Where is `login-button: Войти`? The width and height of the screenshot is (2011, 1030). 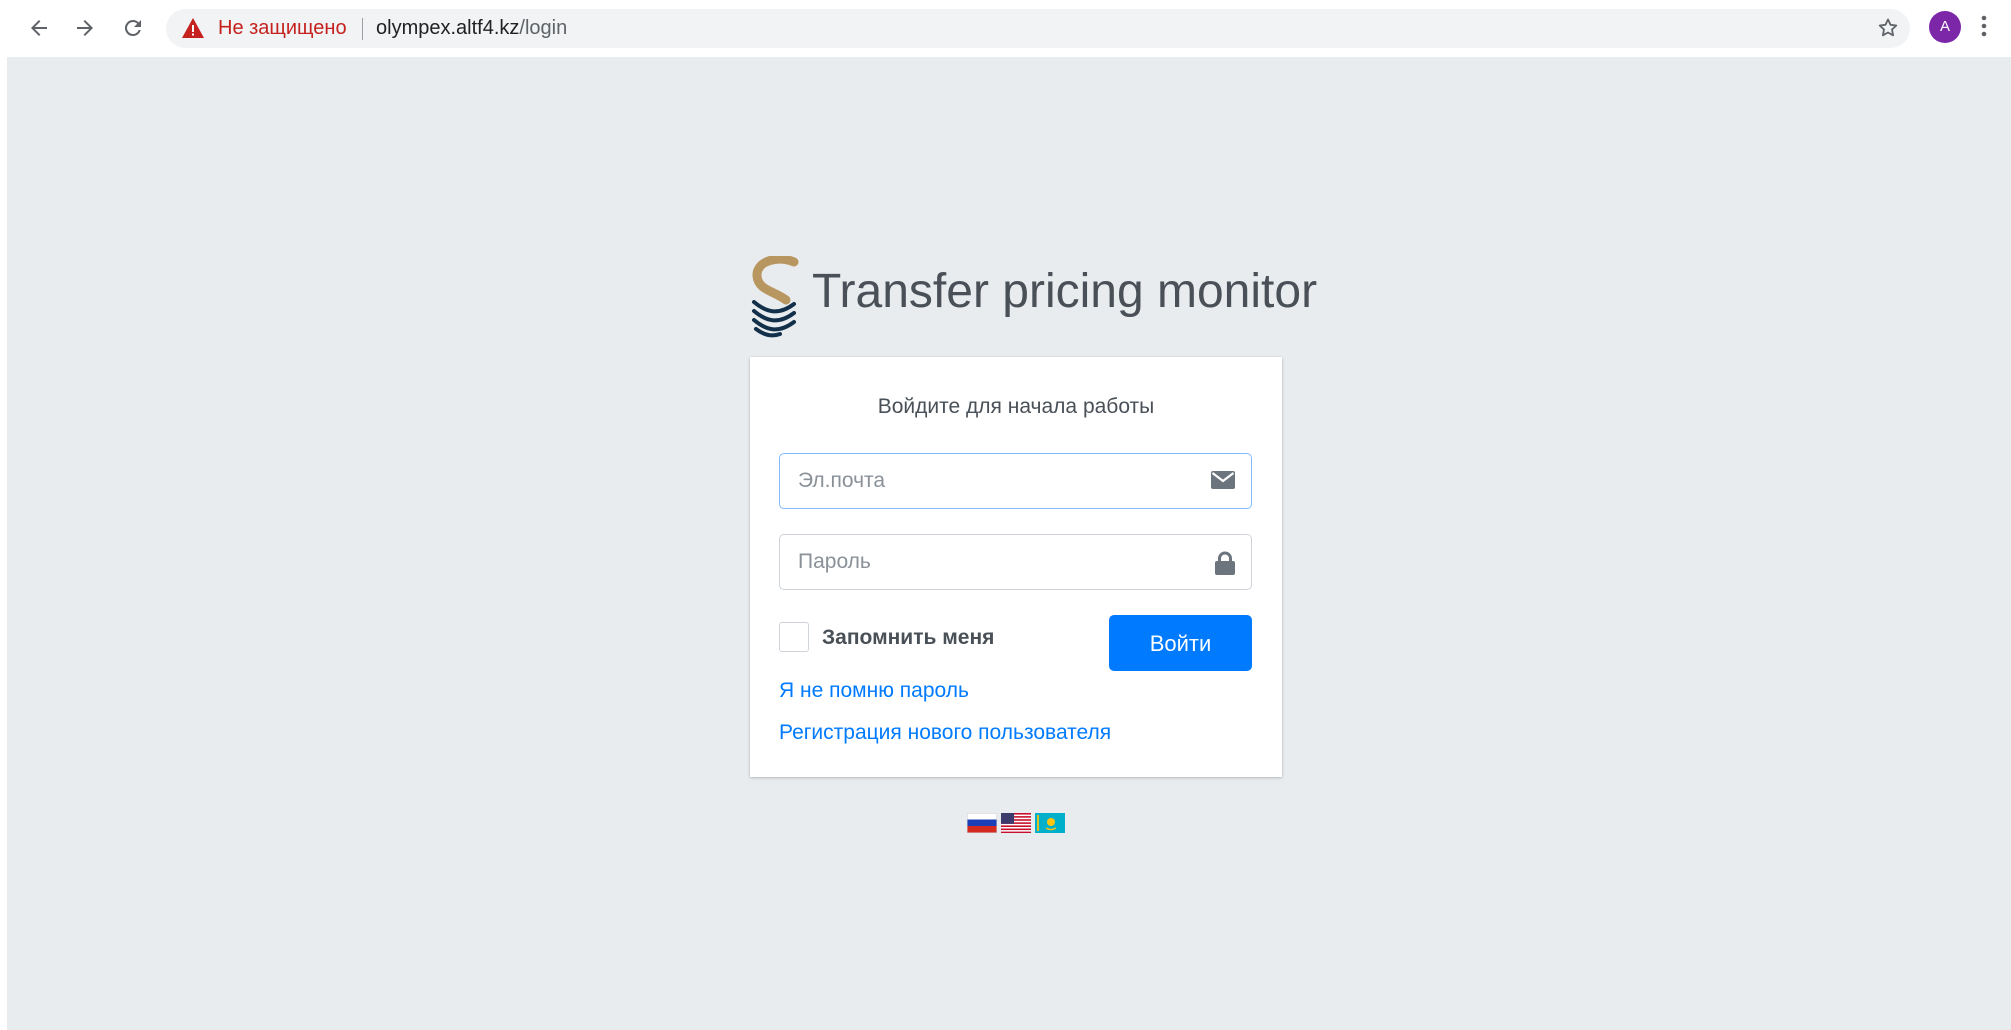
login-button: Войти is located at coordinates (1180, 643).